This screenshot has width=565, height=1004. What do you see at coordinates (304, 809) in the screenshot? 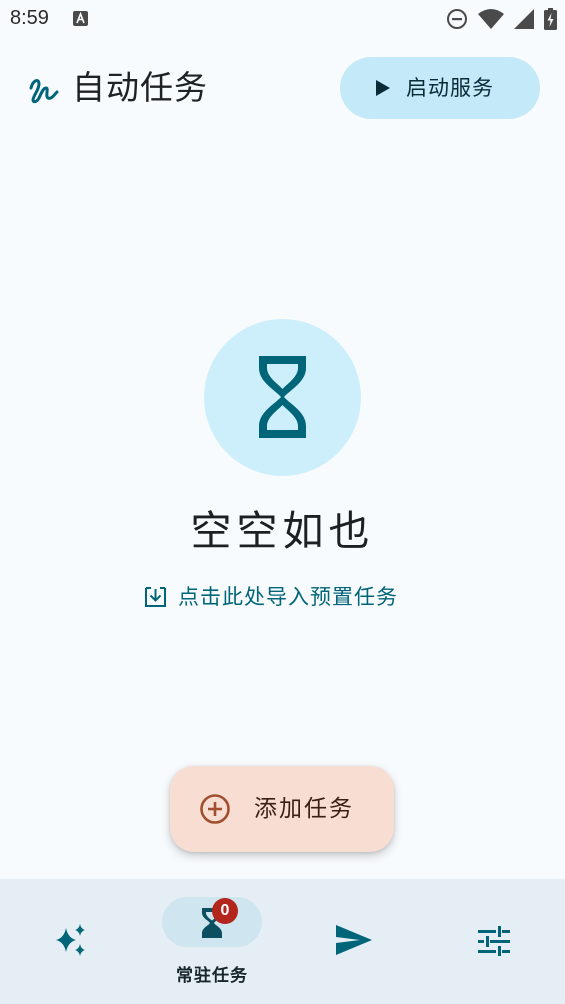
I see `add-task-label: 添加任务` at bounding box center [304, 809].